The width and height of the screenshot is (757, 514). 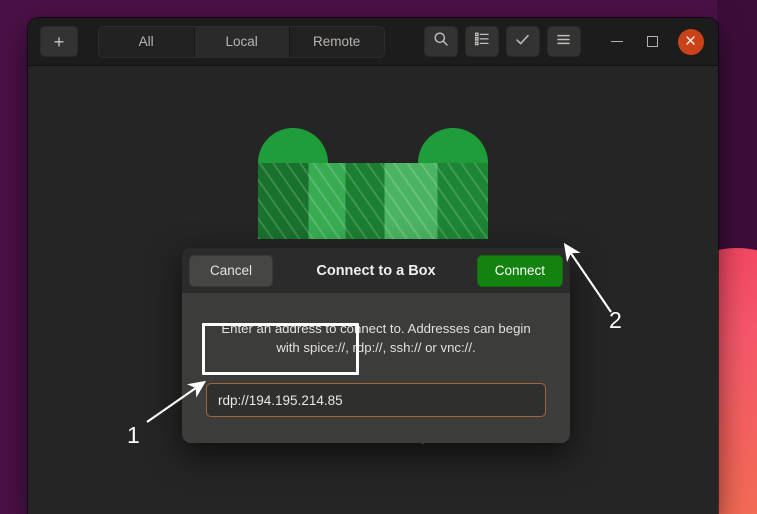 I want to click on tab-all: All, so click(x=146, y=41).